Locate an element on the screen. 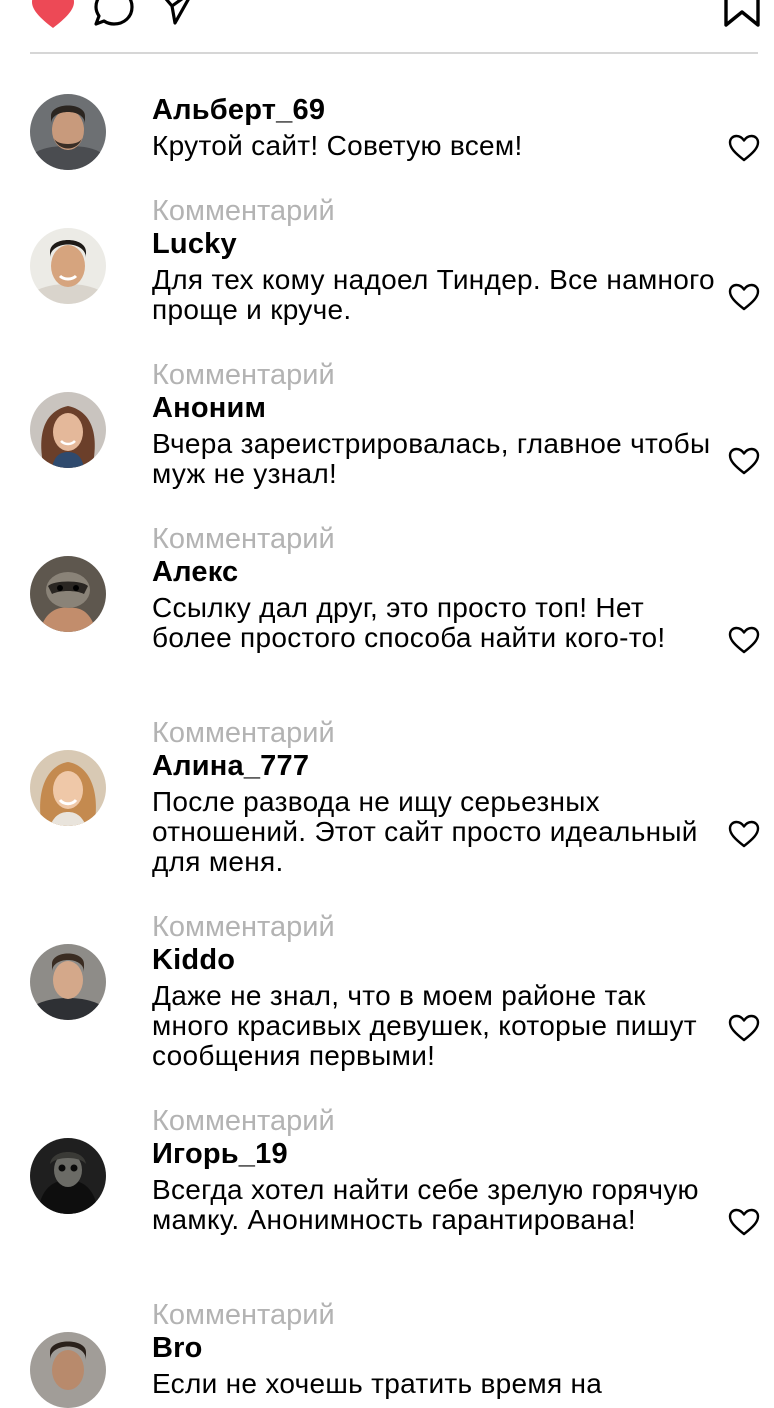 The width and height of the screenshot is (774, 1408). comment-username: Альберт_69 is located at coordinates (238, 110).